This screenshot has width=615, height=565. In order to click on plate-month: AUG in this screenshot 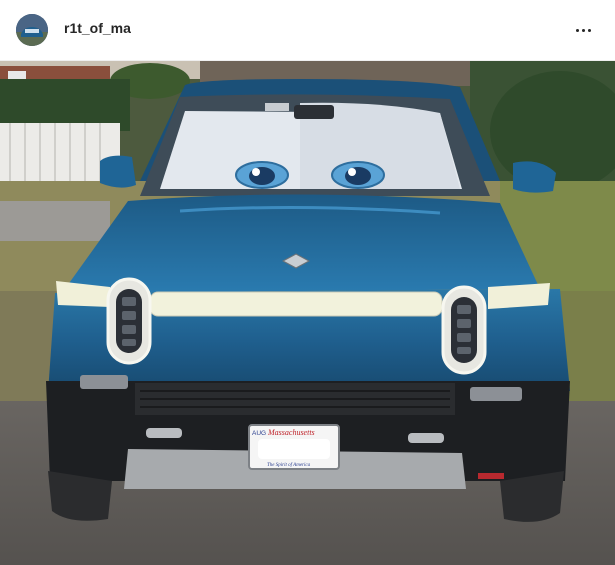, I will do `click(259, 433)`.